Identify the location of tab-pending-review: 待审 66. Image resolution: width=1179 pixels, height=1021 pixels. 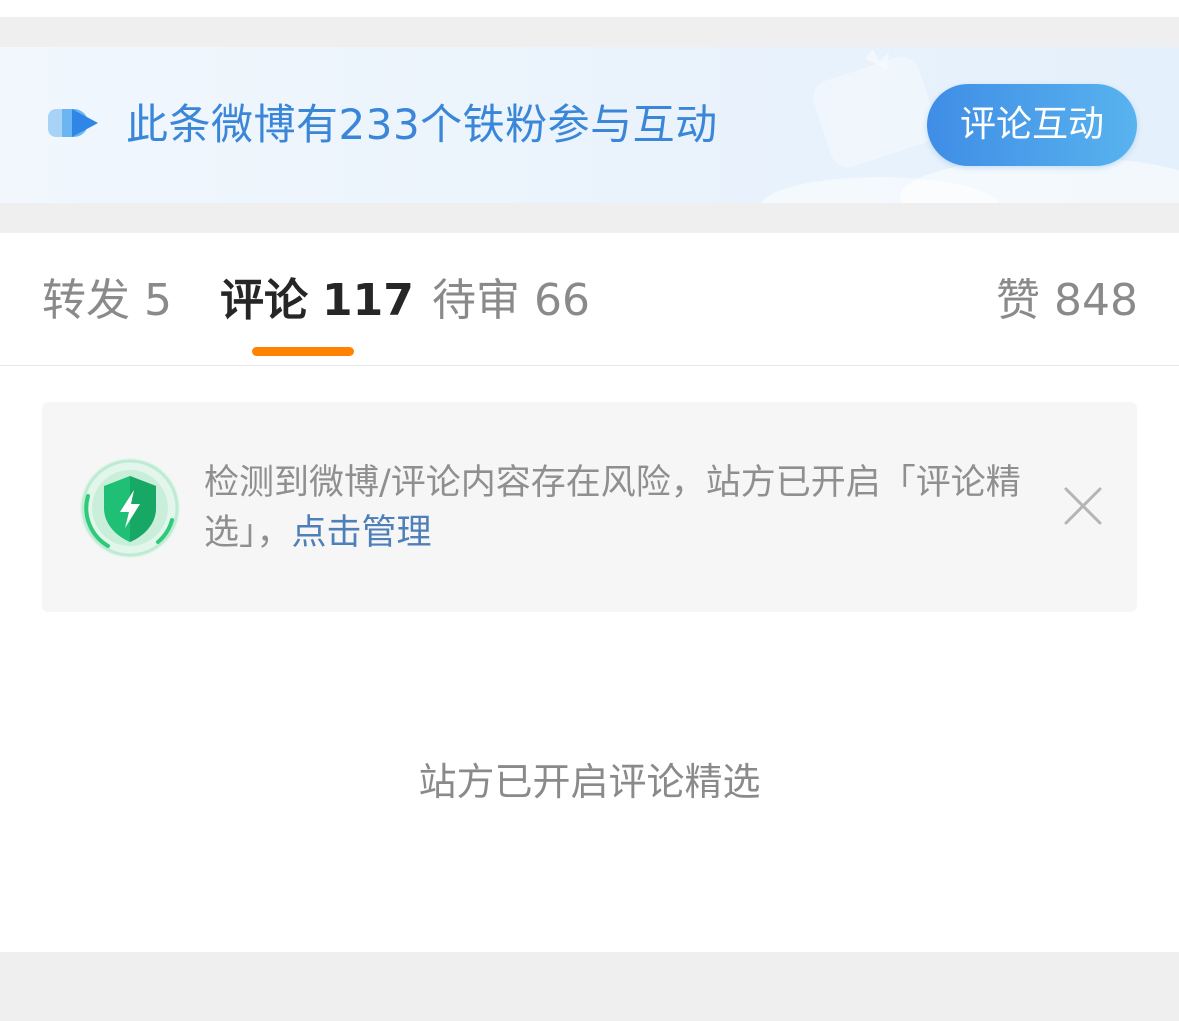
(511, 301).